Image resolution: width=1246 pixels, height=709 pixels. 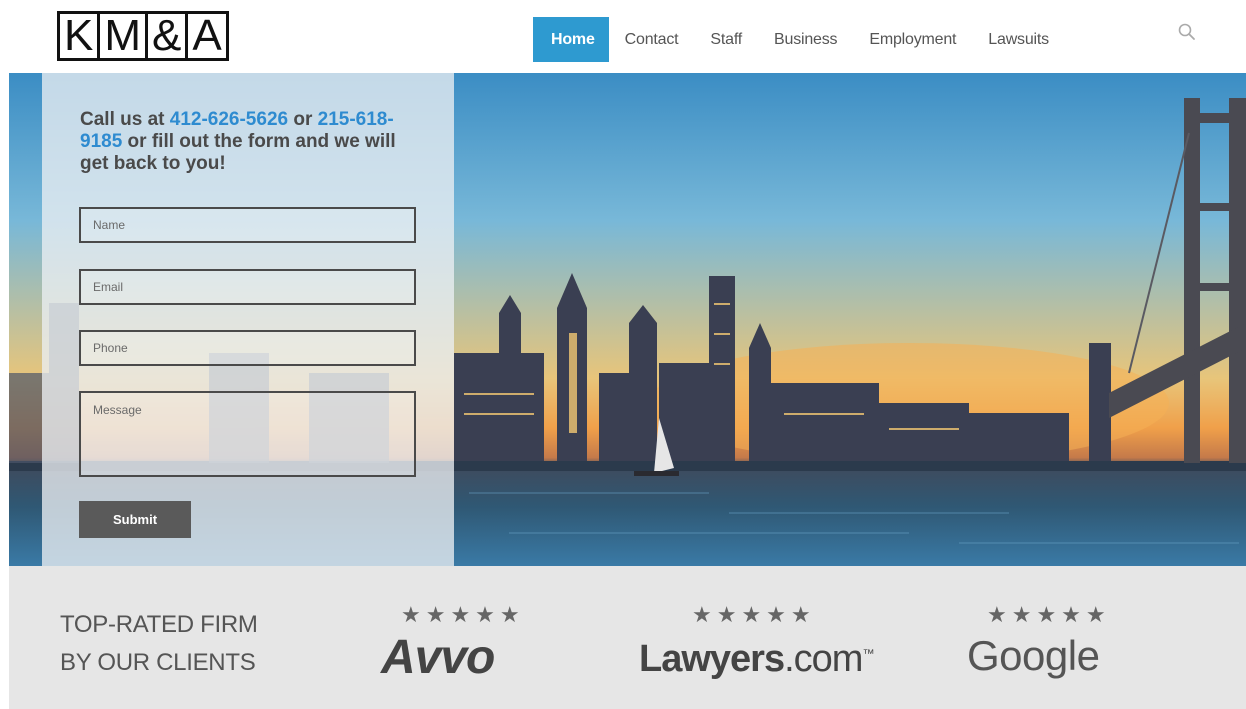 I want to click on nav-home: Home, so click(x=571, y=39).